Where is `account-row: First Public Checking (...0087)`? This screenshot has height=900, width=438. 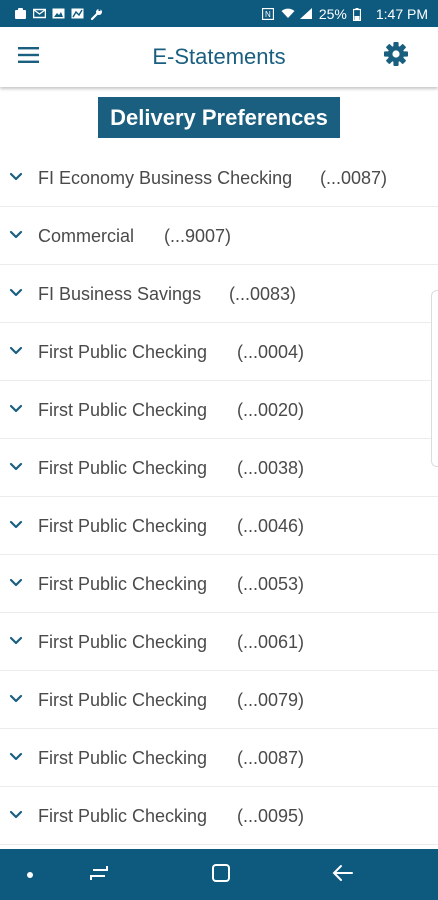 account-row: First Public Checking (...0087) is located at coordinates (219, 758).